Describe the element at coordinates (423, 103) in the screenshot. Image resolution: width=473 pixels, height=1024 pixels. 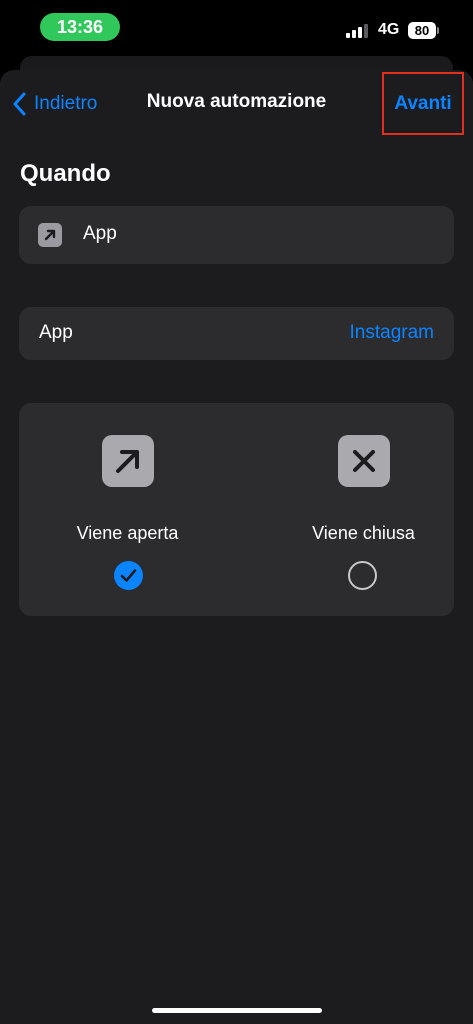
I see `next-button: Avanti` at that location.